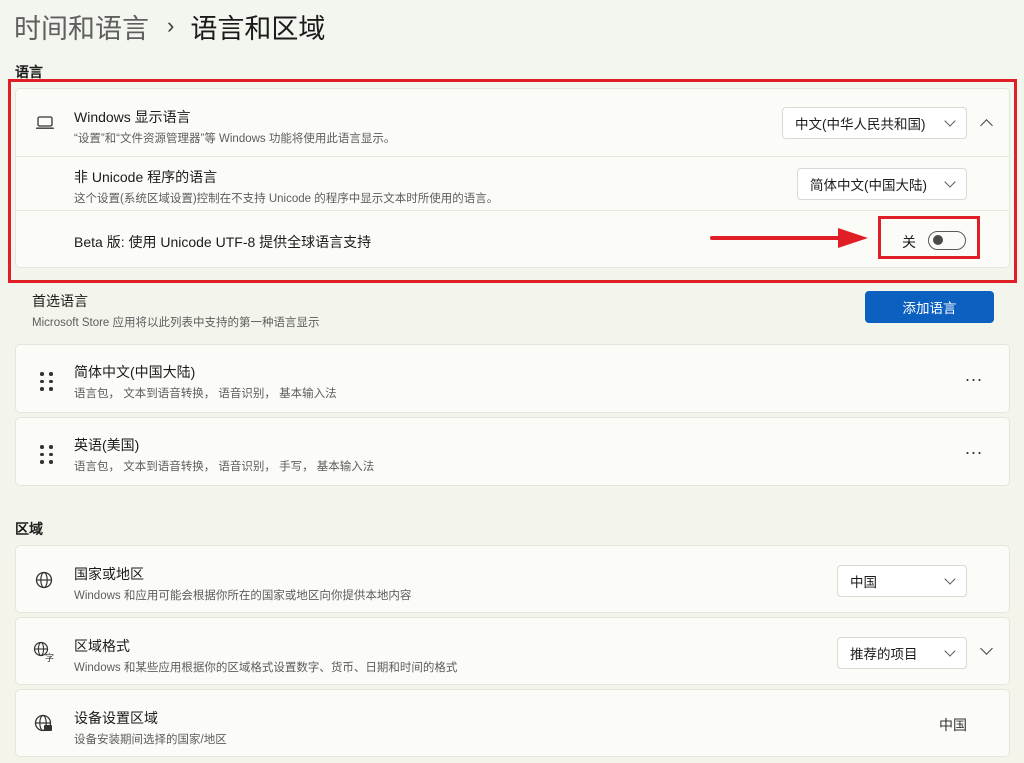 The image size is (1024, 763). What do you see at coordinates (986, 648) in the screenshot?
I see `expand-chevron-down-icon` at bounding box center [986, 648].